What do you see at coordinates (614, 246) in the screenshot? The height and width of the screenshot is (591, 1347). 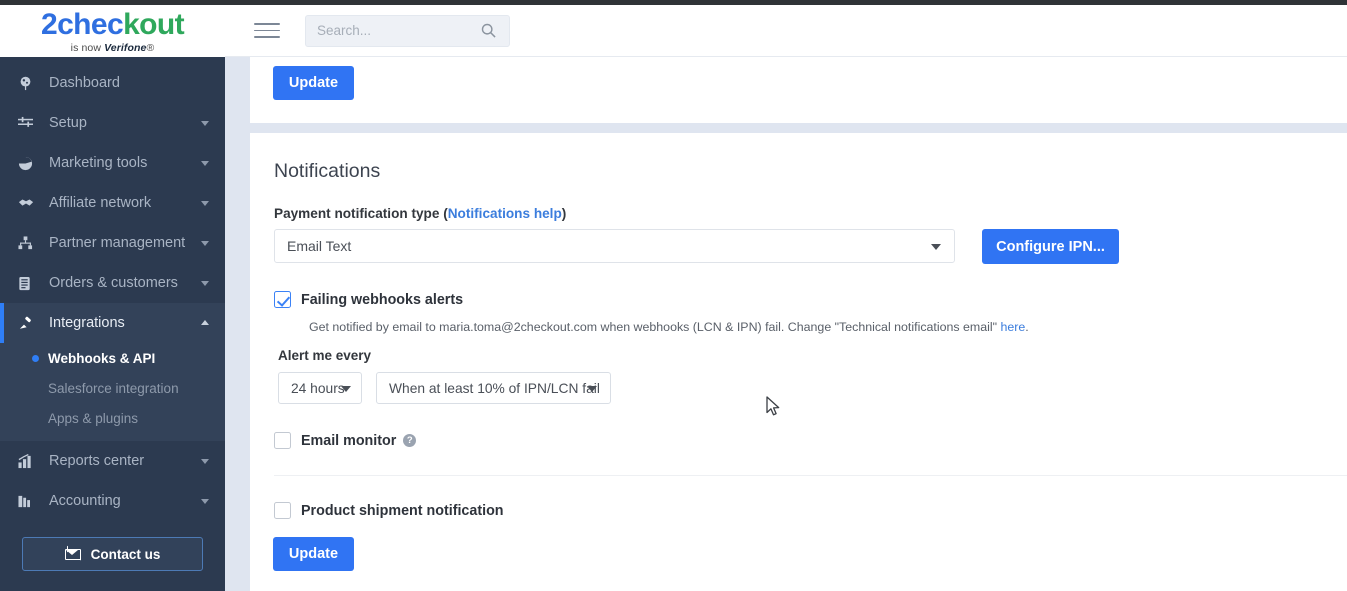 I see `payment-notification-type-select: Email Text` at bounding box center [614, 246].